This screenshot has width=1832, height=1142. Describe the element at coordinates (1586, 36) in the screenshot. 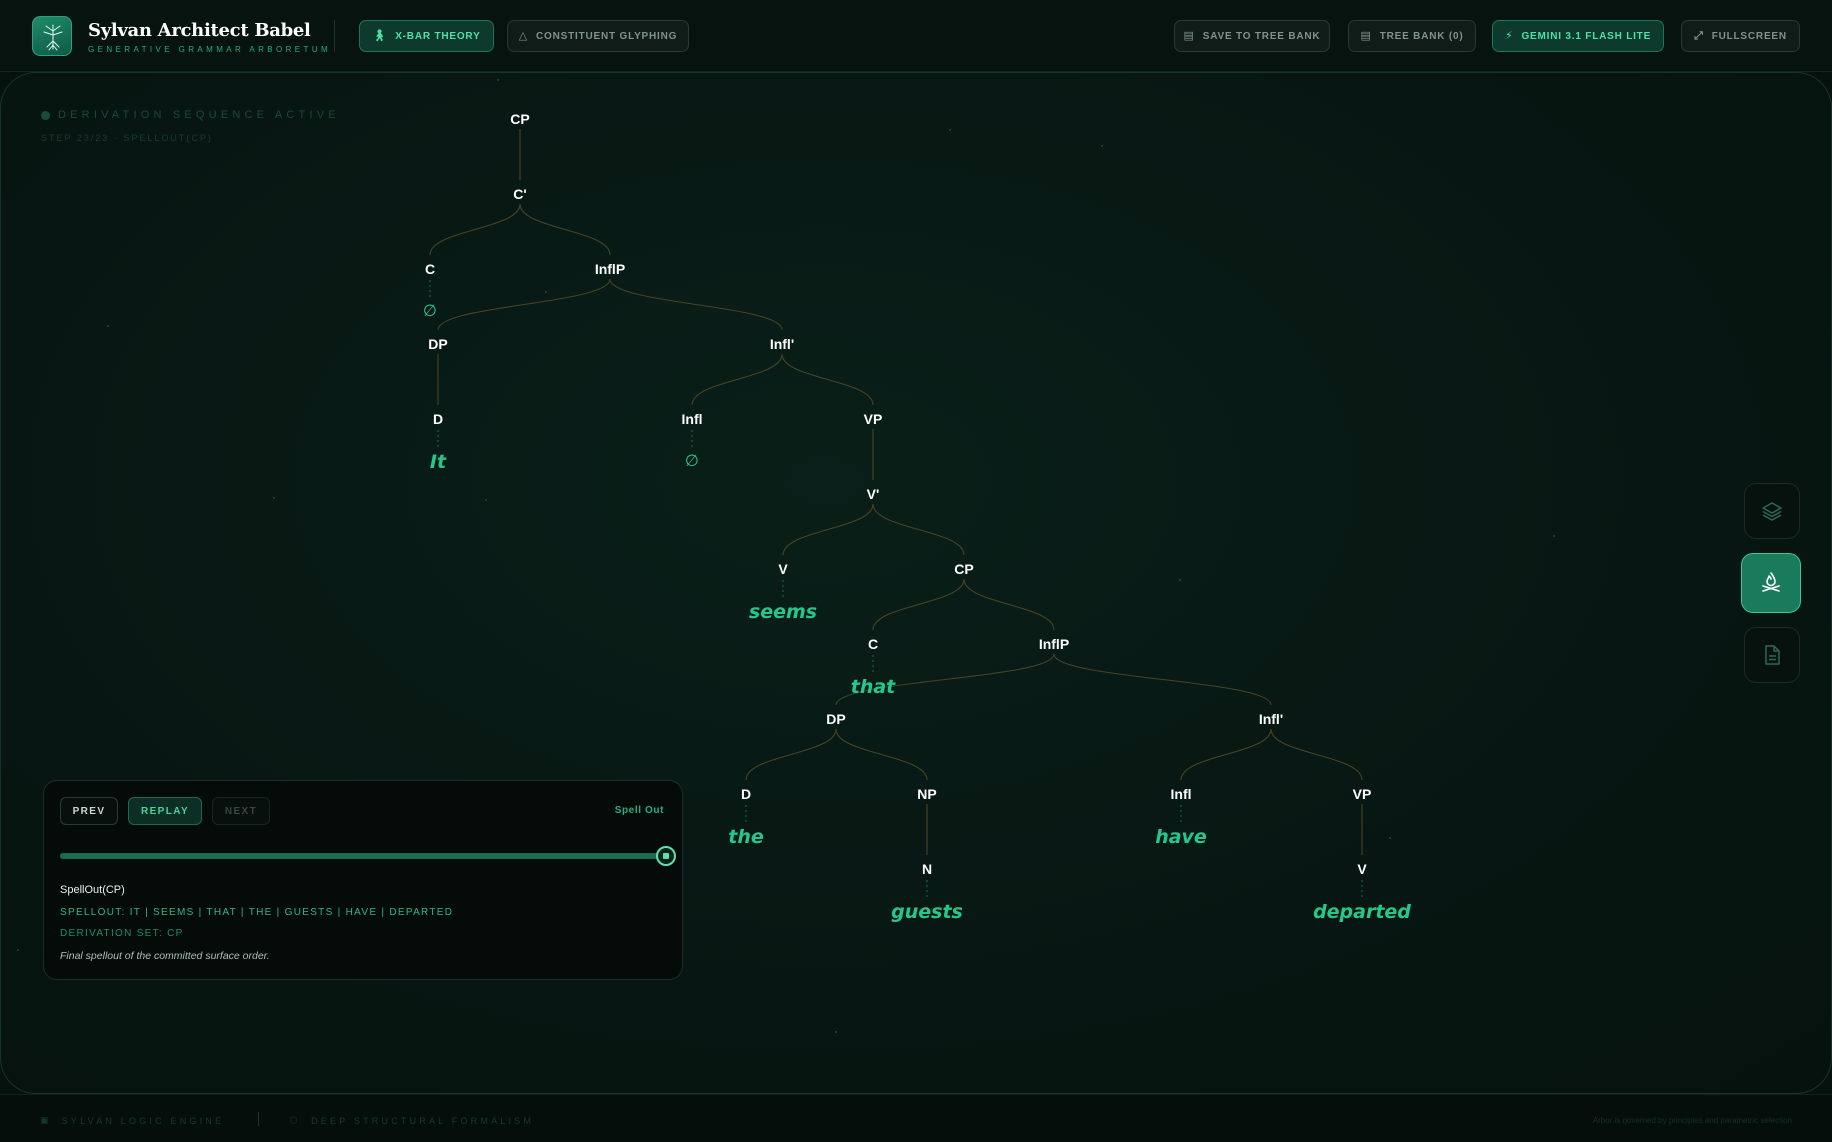

I see `button-label: Gemini 3.1 Flash Lite` at that location.